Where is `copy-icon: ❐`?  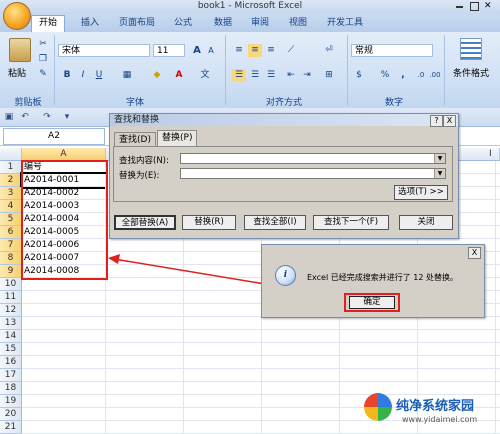
copy-icon: ❐ is located at coordinates (43, 59).